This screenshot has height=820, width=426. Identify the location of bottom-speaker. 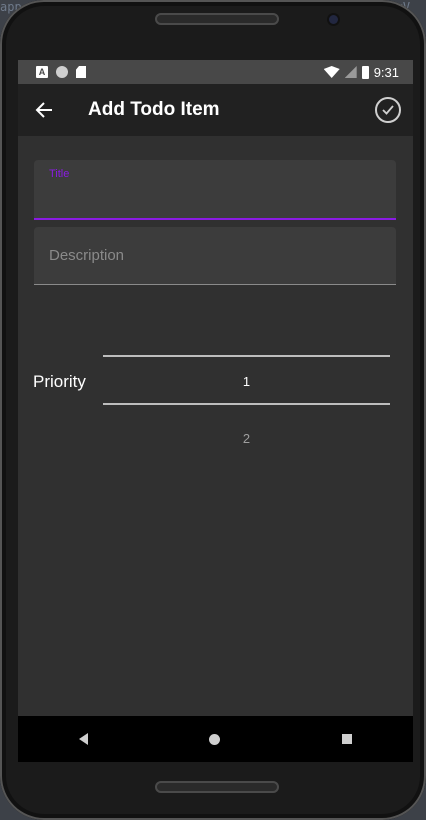
(217, 787).